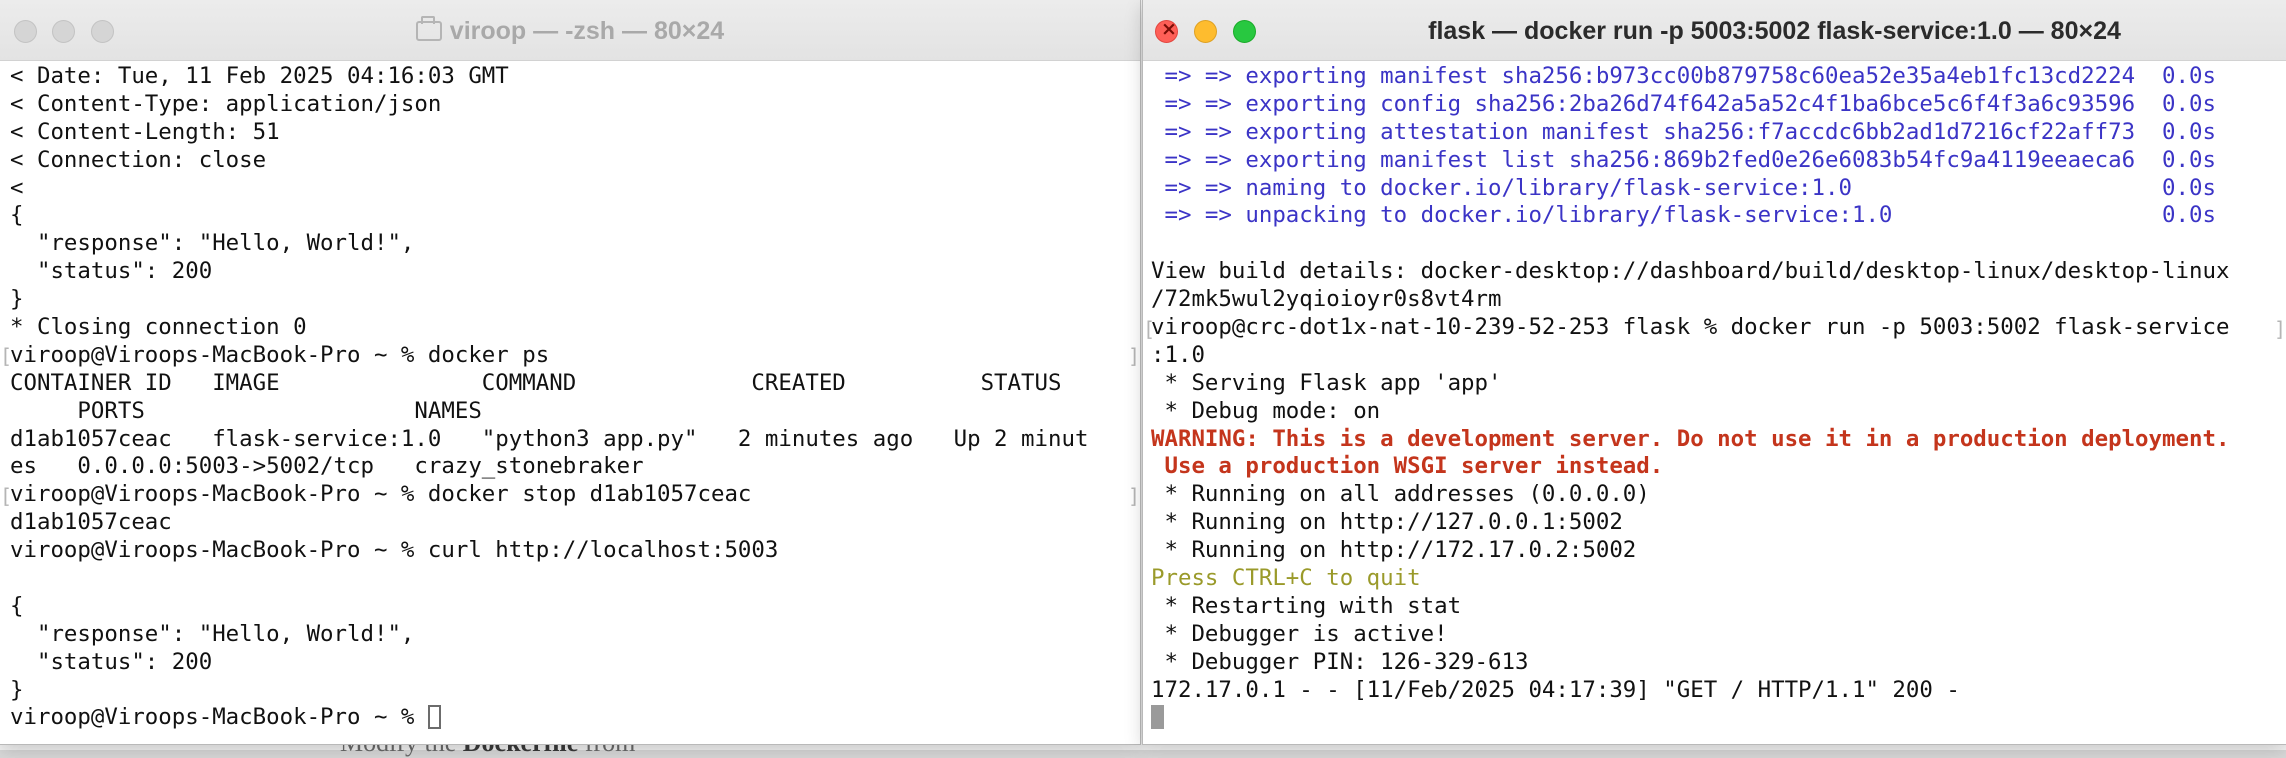 Image resolution: width=2286 pixels, height=758 pixels. I want to click on terminal-line: * Debugger is active!, so click(1299, 633).